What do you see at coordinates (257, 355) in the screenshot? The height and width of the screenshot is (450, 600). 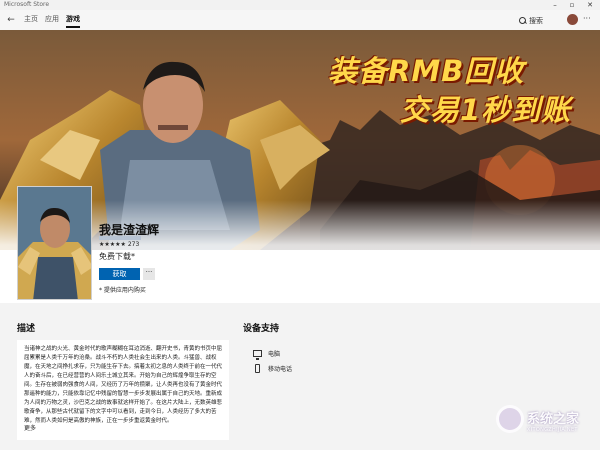 I see `pc-icon` at bounding box center [257, 355].